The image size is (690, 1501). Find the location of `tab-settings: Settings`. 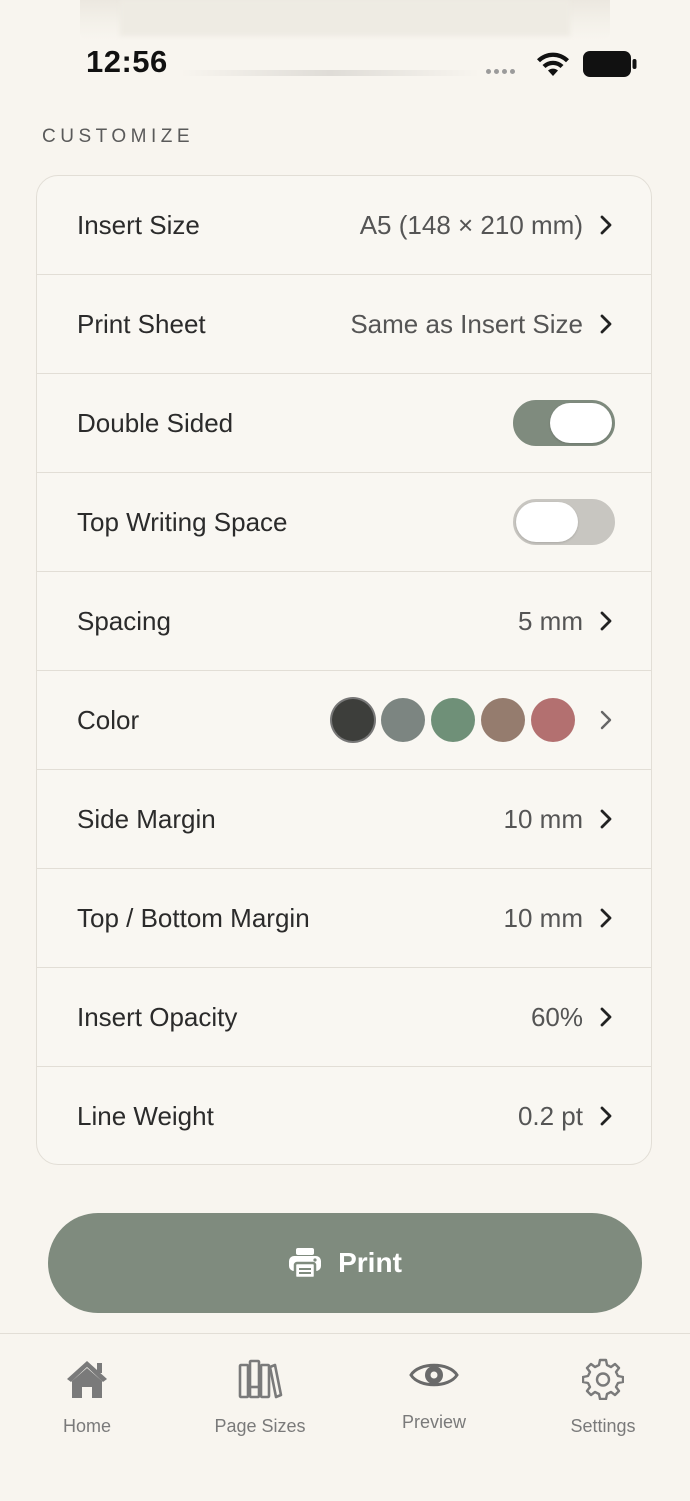

tab-settings: Settings is located at coordinates (603, 1396).